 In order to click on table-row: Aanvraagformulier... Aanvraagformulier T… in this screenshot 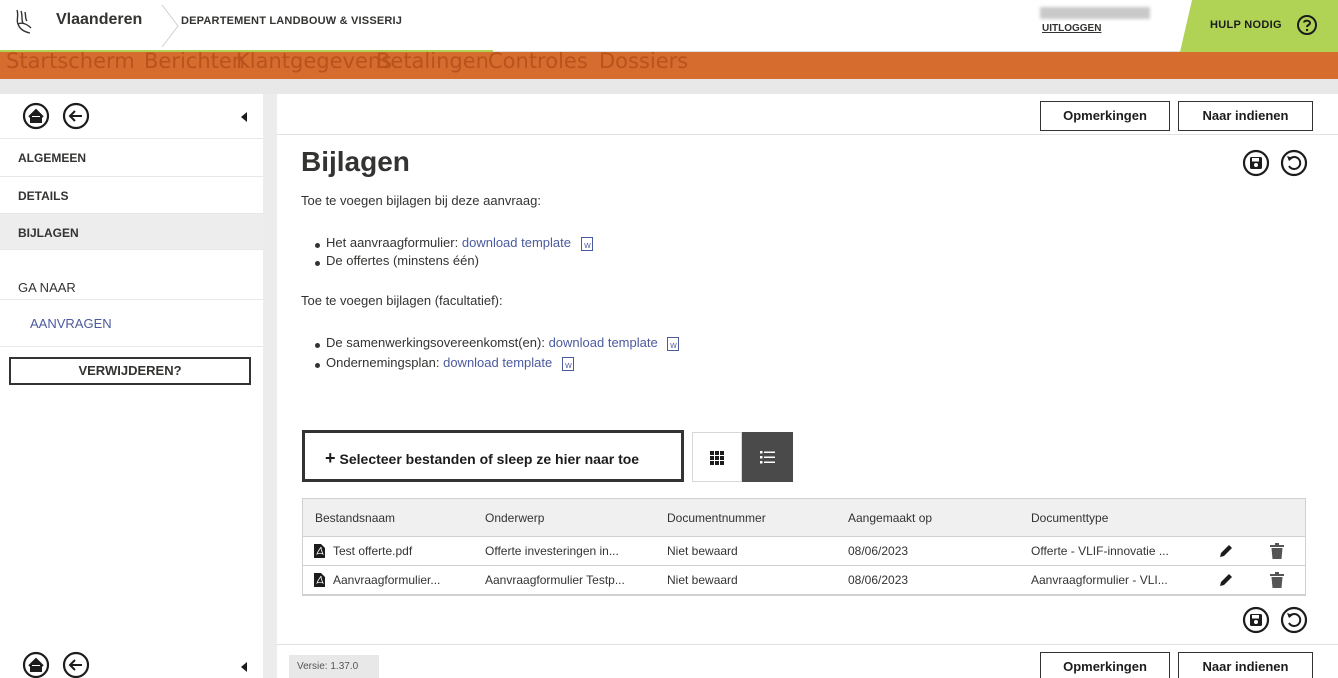, I will do `click(804, 580)`.